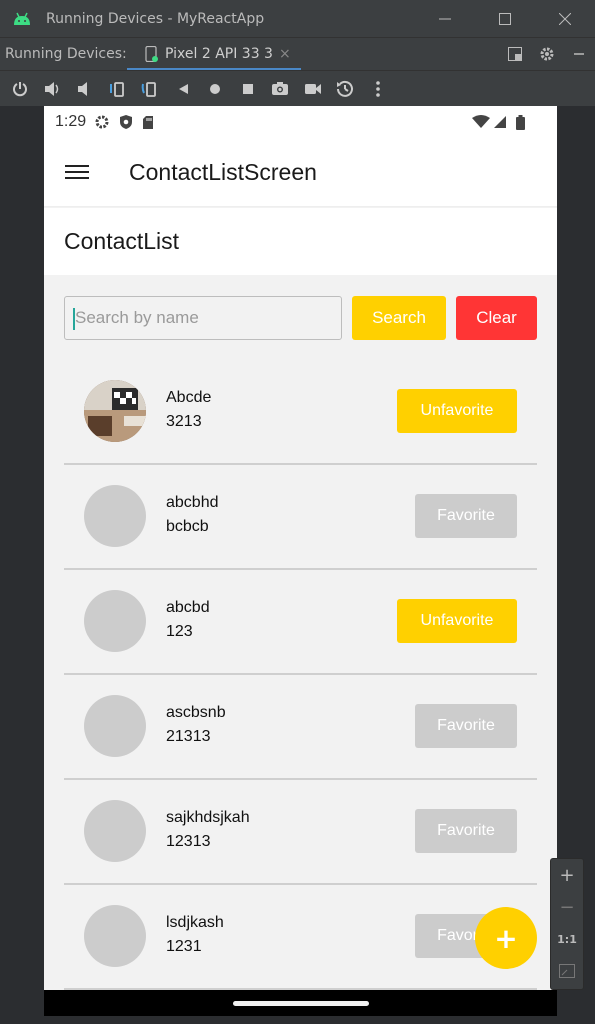 The height and width of the screenshot is (1024, 595). I want to click on rotate-left-icon, so click(116, 89).